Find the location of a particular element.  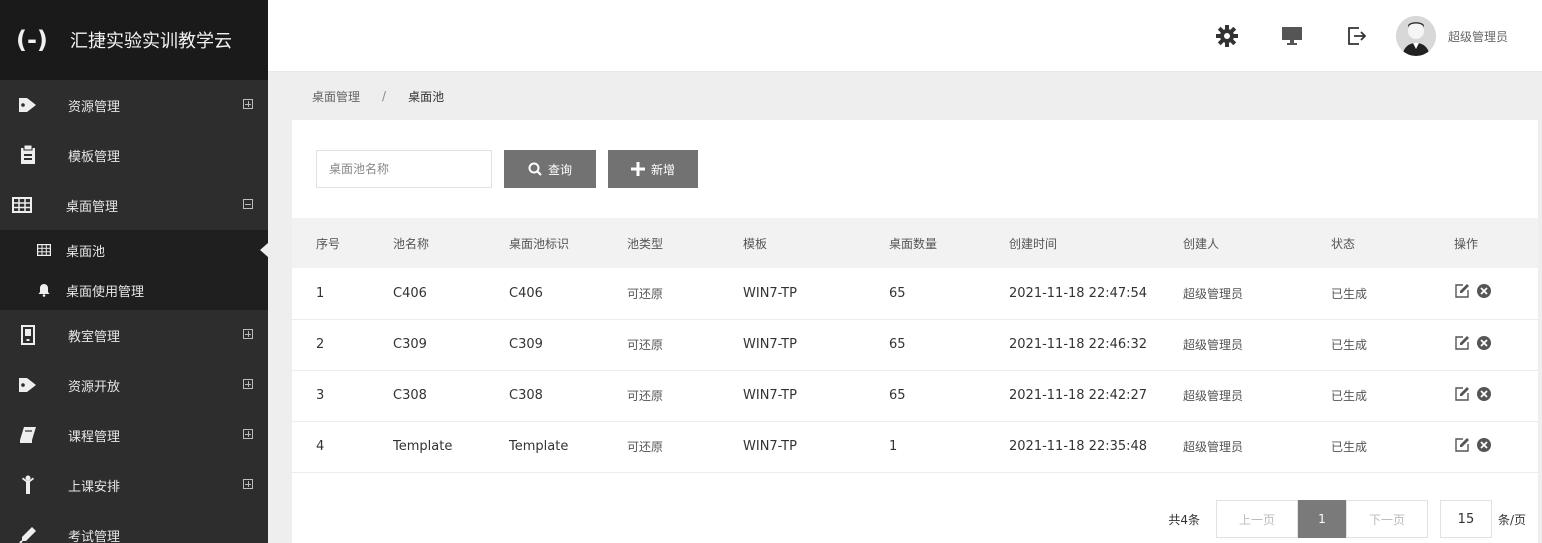

search-button-label: 查询 is located at coordinates (559, 169).